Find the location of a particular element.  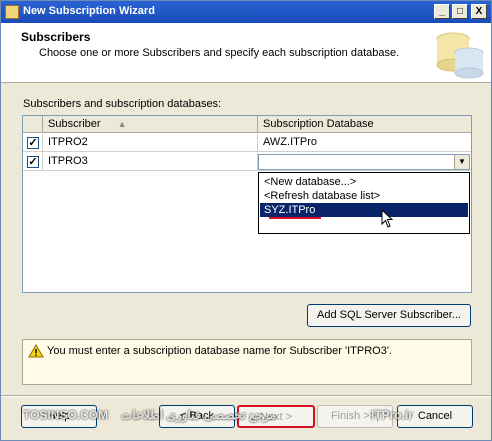

maximize-button: □ is located at coordinates (460, 11).